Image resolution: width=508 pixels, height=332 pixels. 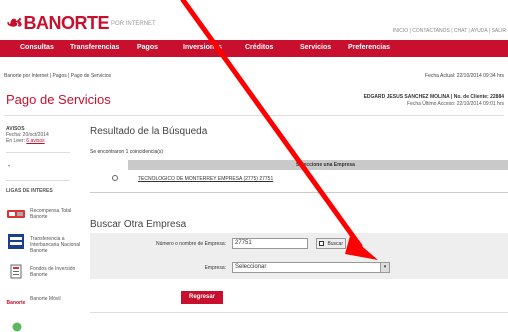 I want to click on company-select-label: Empresa:, so click(x=215, y=268).